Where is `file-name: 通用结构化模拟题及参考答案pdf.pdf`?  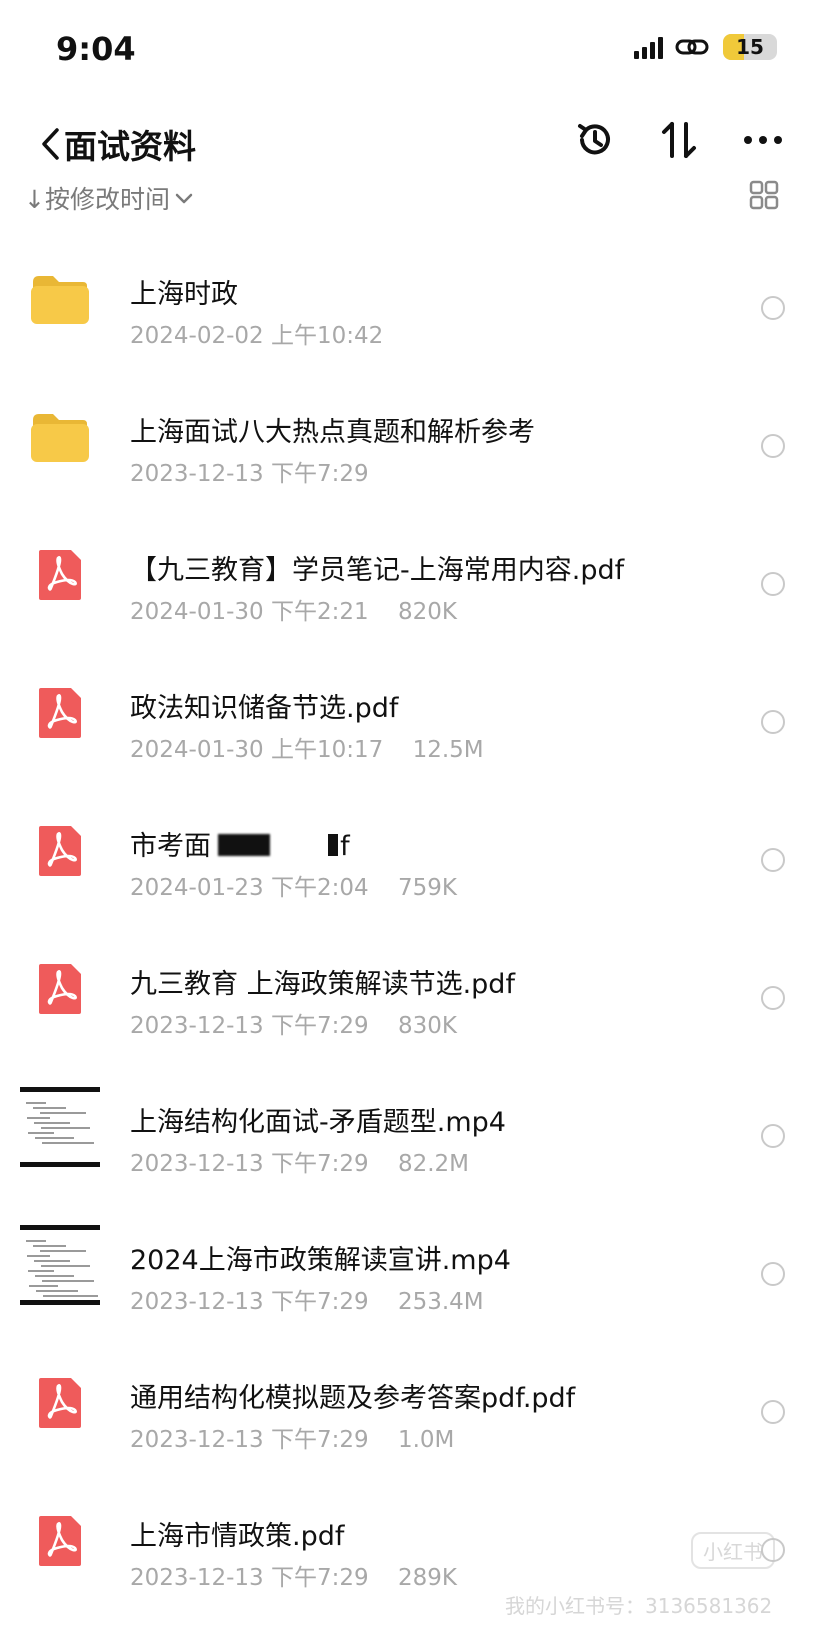 file-name: 通用结构化模拟题及参考答案pdf.pdf is located at coordinates (353, 1398).